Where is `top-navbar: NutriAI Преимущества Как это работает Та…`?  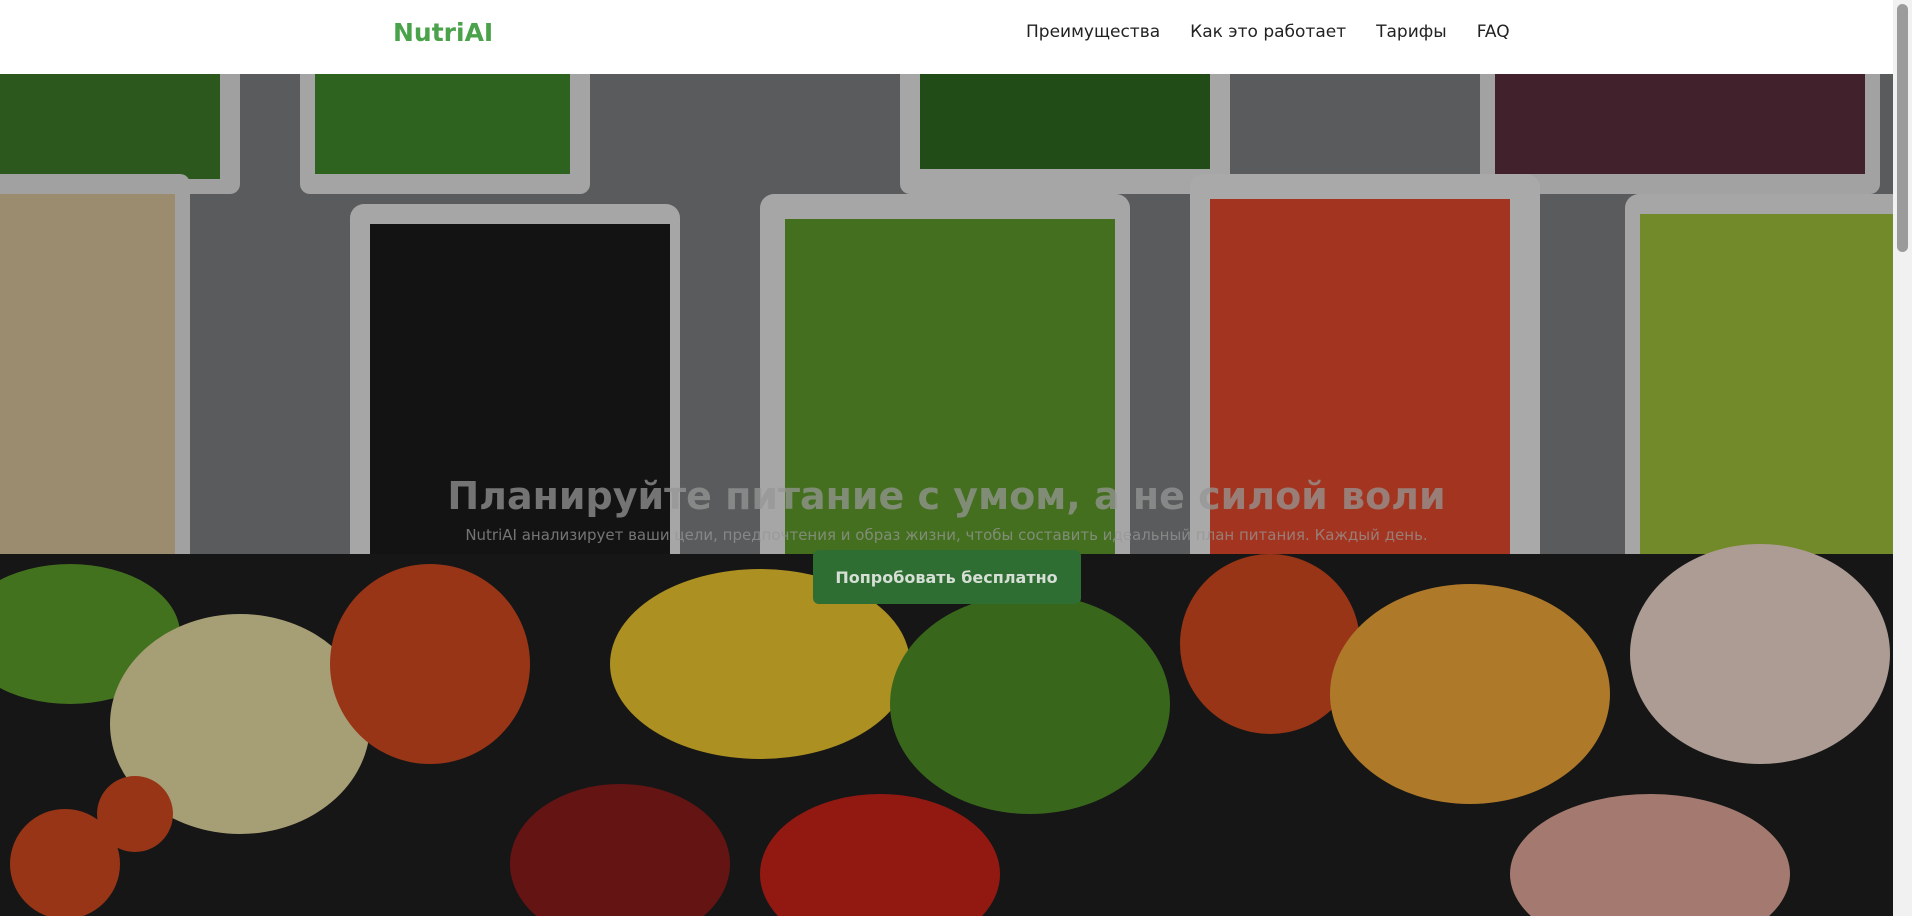 top-navbar: NutriAI Преимущества Как это работает Та… is located at coordinates (946, 37).